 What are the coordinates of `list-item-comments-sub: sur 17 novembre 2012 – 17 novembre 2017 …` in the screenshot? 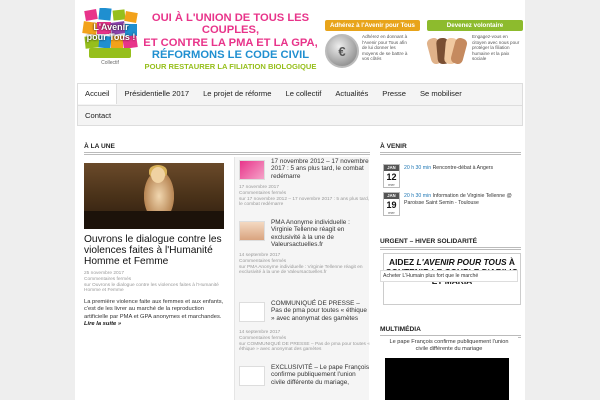 It's located at (304, 202).